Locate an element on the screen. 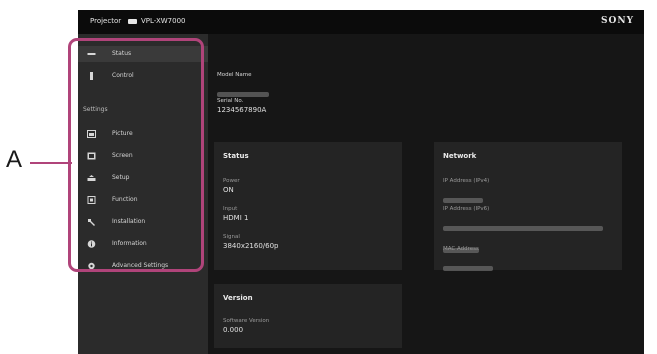 Image resolution: width=657 pixels, height=354 pixels. status-icon is located at coordinates (91, 54).